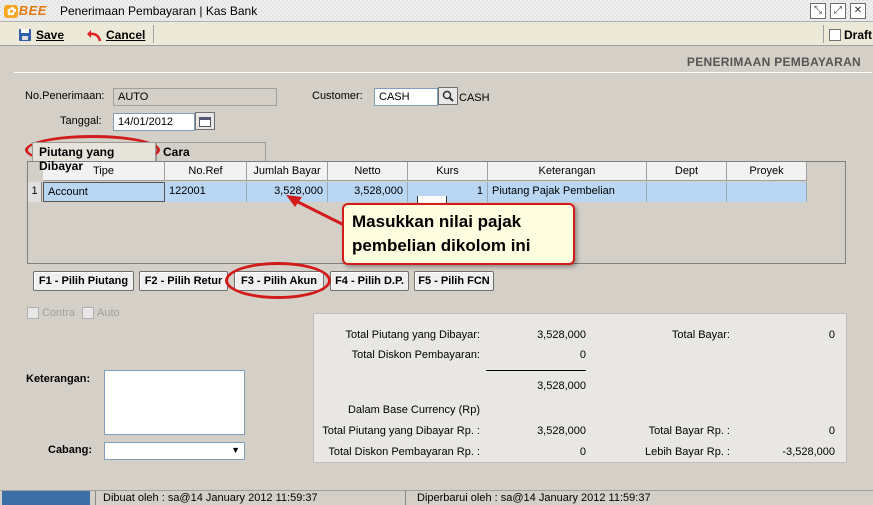 This screenshot has width=873, height=505. Describe the element at coordinates (59, 313) in the screenshot. I see `contra-label: Contra` at that location.